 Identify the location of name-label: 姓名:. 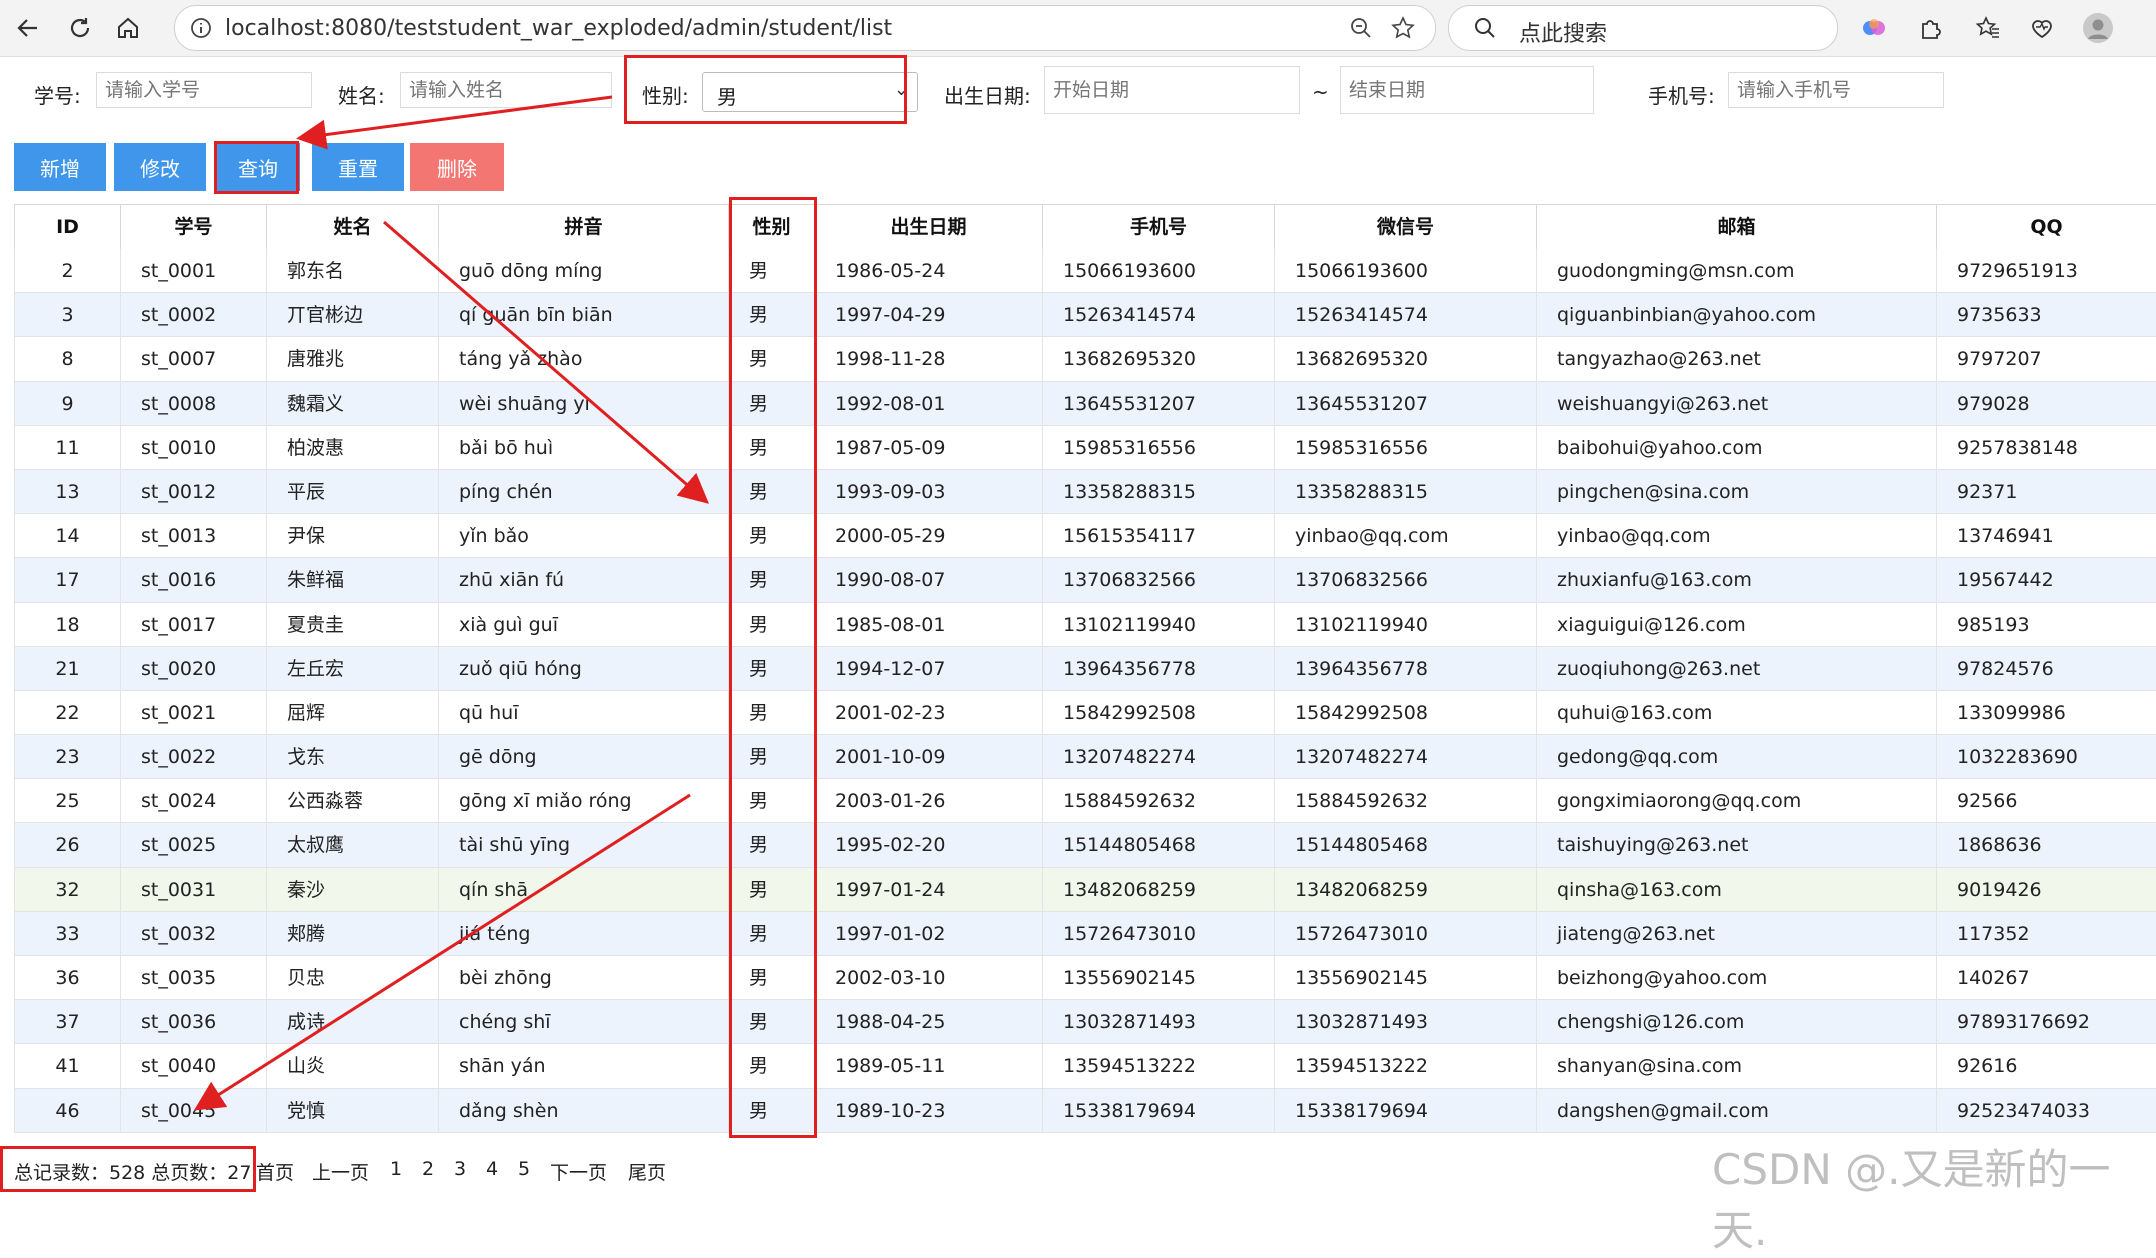
(361, 96).